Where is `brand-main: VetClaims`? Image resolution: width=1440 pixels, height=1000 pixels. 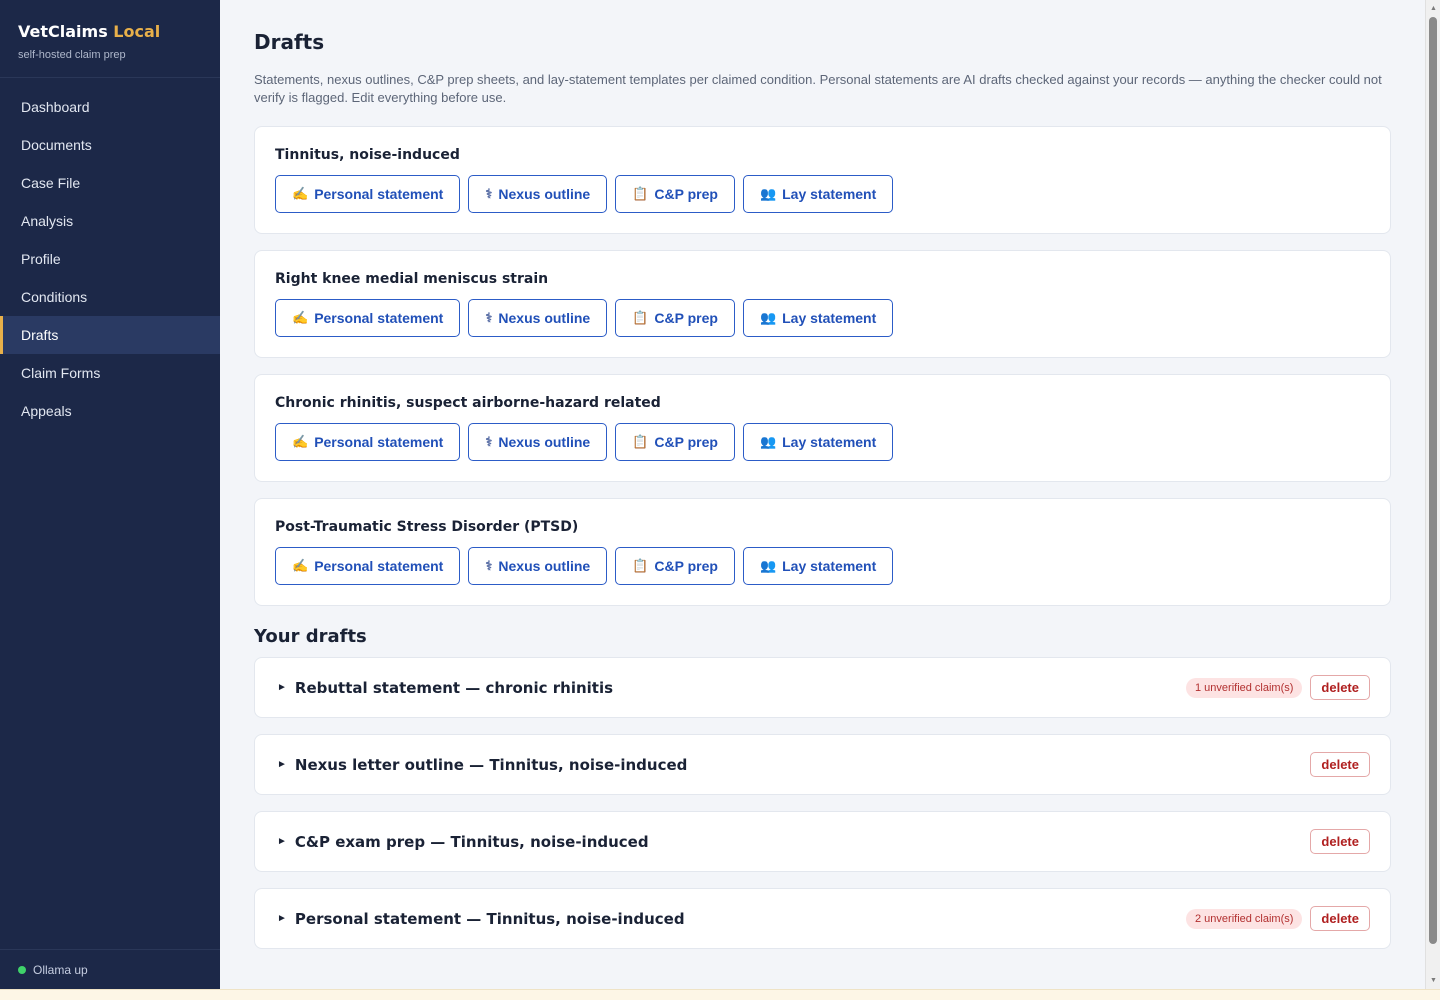
brand-main: VetClaims is located at coordinates (63, 31).